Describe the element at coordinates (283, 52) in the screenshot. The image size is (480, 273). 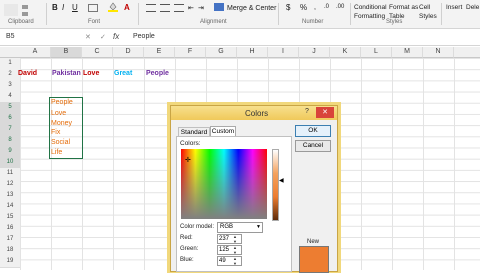
I see `col-header-i: I` at that location.